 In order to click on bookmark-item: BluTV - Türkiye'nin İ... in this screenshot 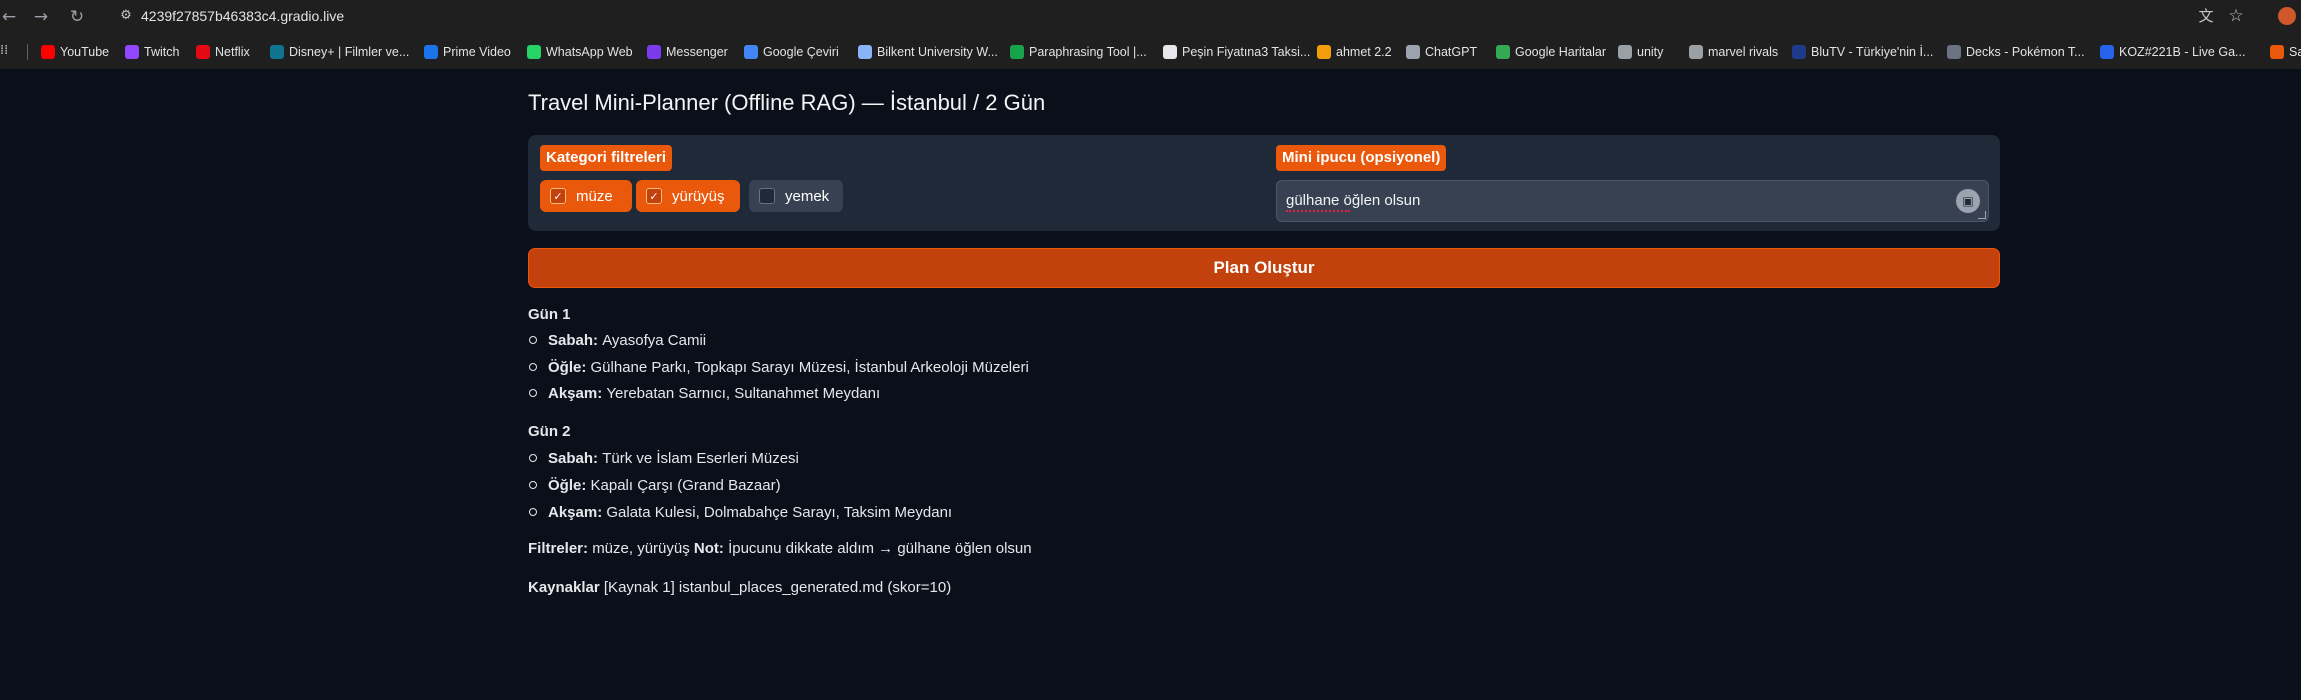, I will do `click(1862, 52)`.